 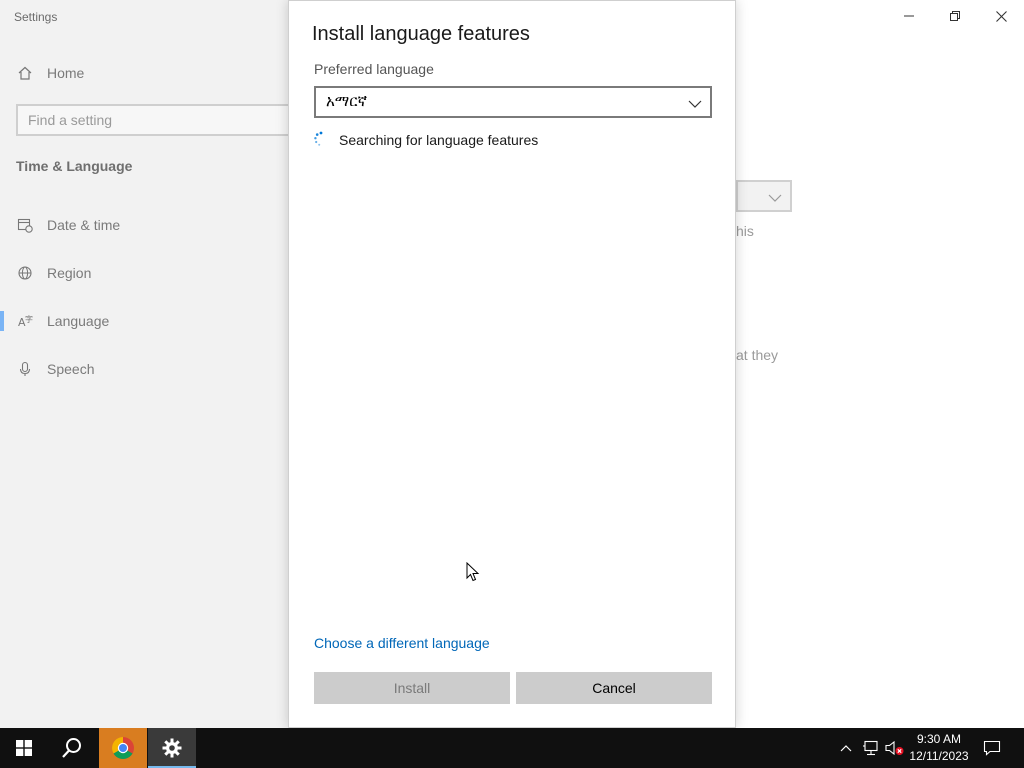 What do you see at coordinates (513, 102) in the screenshot?
I see `preferred-language-select: አማርኛ` at bounding box center [513, 102].